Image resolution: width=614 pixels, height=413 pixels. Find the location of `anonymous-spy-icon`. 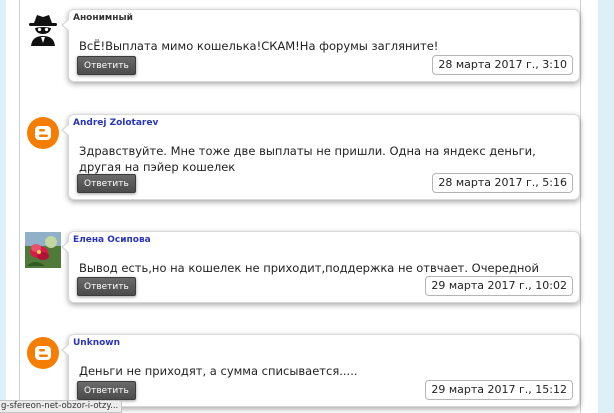

anonymous-spy-icon is located at coordinates (43, 30).